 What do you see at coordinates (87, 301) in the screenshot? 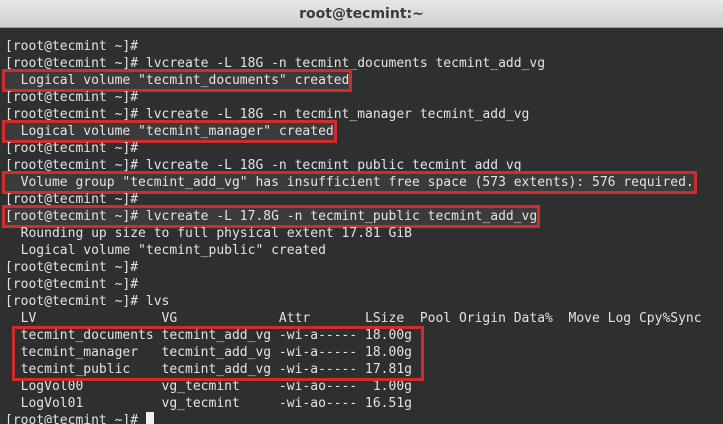
I see `terminal-line: [root@tecmint ~]# lvs` at bounding box center [87, 301].